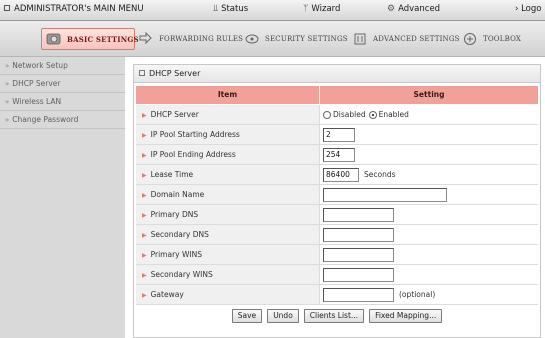 This screenshot has height=338, width=545. What do you see at coordinates (179, 234) in the screenshot?
I see `secondary-dns-label: Secondary DNS` at bounding box center [179, 234].